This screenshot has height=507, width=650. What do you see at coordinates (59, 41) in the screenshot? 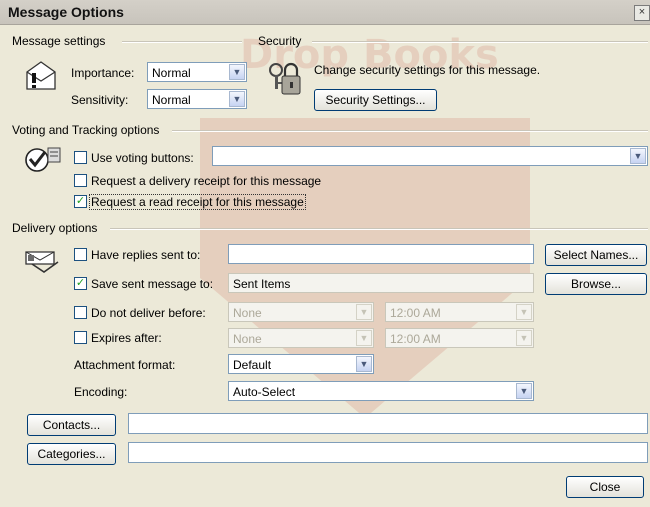
I see `message-settings-heading: Message settings` at bounding box center [59, 41].